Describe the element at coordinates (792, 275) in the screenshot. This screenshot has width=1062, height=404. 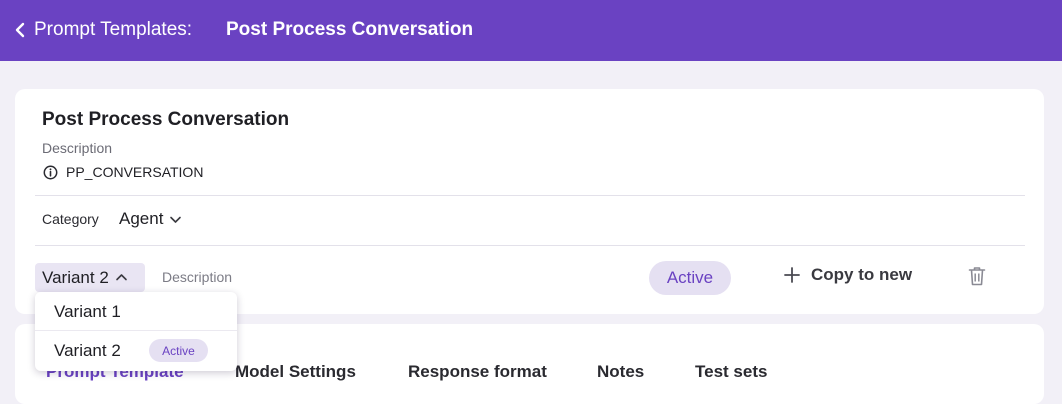
I see `plus-icon` at that location.